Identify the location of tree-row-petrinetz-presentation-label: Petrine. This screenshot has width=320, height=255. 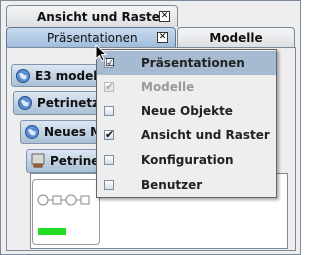
(75, 161).